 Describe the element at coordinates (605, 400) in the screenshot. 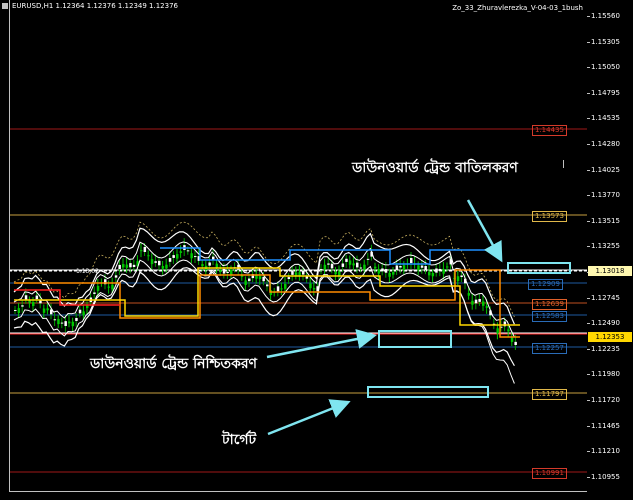

I see `price-tick-label: 1.11720` at that location.